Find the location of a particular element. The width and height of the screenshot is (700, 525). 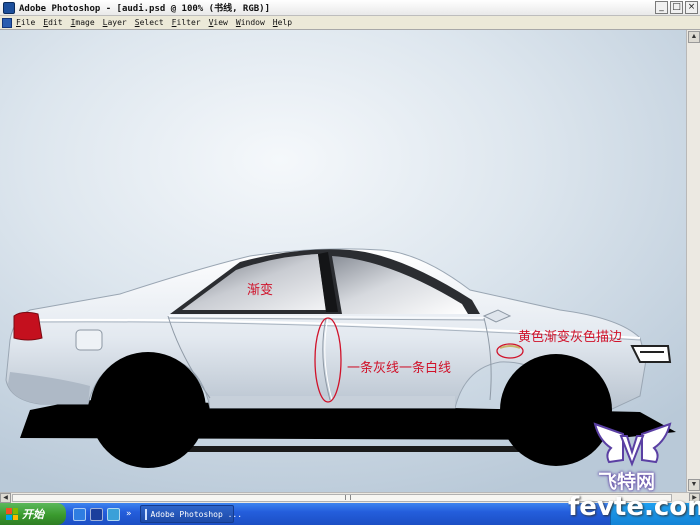

tail-light is located at coordinates (28, 326).